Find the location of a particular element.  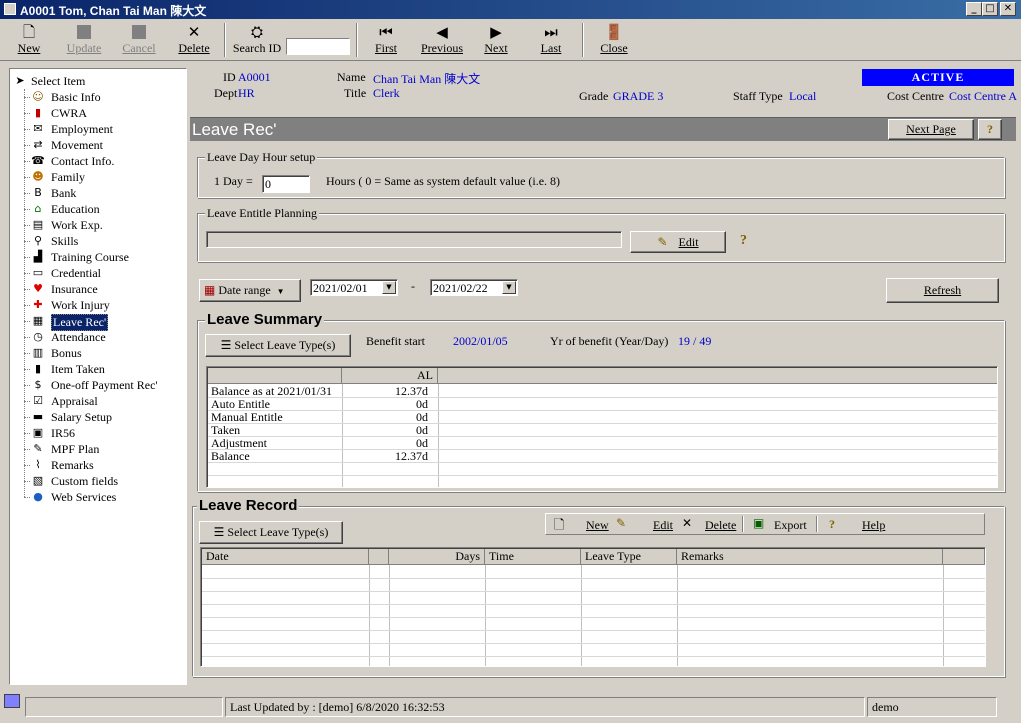

cancel-label: Cancel is located at coordinates (139, 48).